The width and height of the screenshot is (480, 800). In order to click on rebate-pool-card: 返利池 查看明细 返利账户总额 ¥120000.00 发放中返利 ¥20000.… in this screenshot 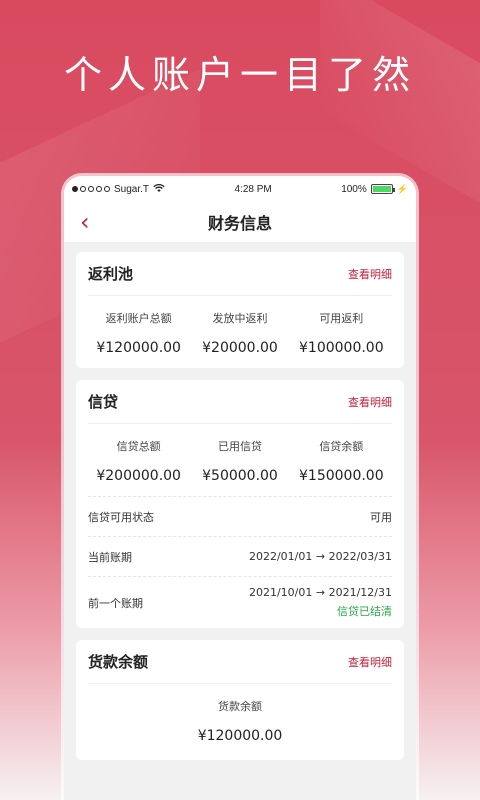, I will do `click(240, 310)`.